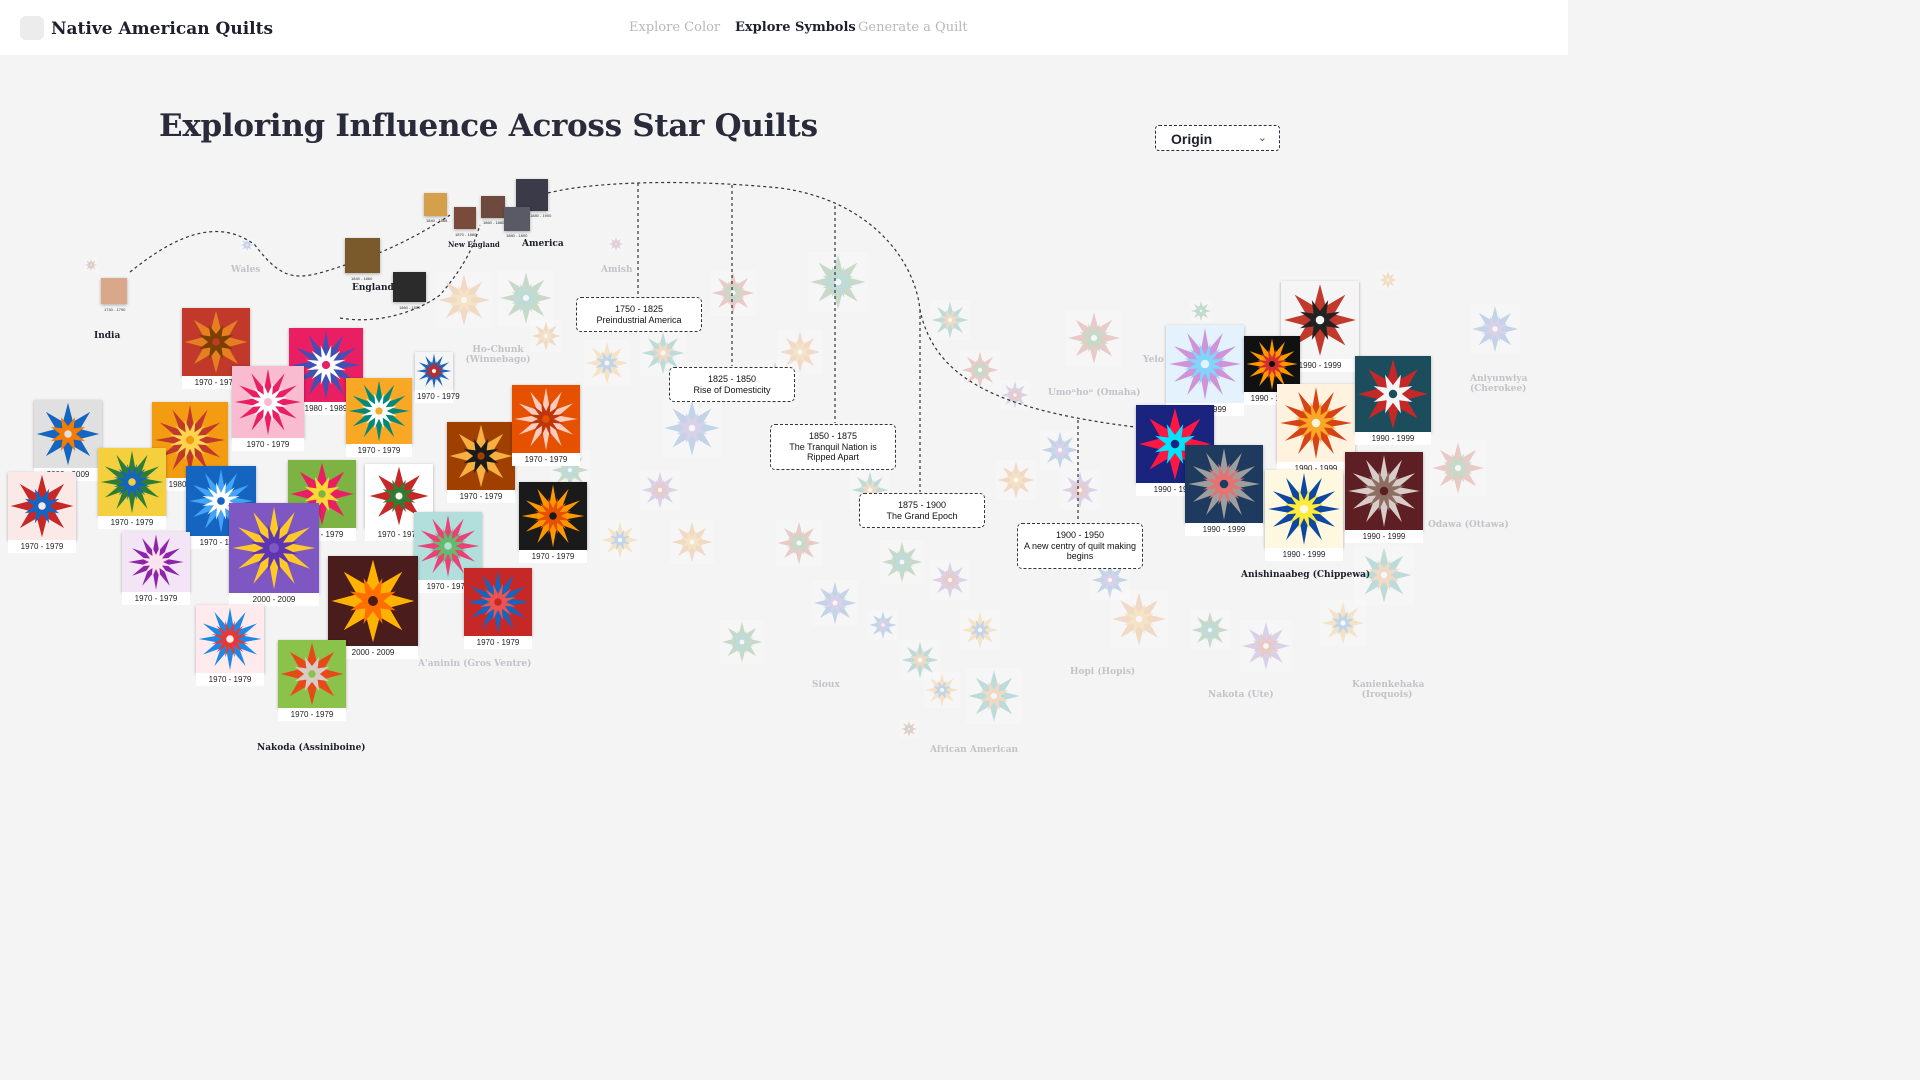 The image size is (1920, 1080). Describe the element at coordinates (435, 204) in the screenshot. I see `quilt-ne-a` at that location.